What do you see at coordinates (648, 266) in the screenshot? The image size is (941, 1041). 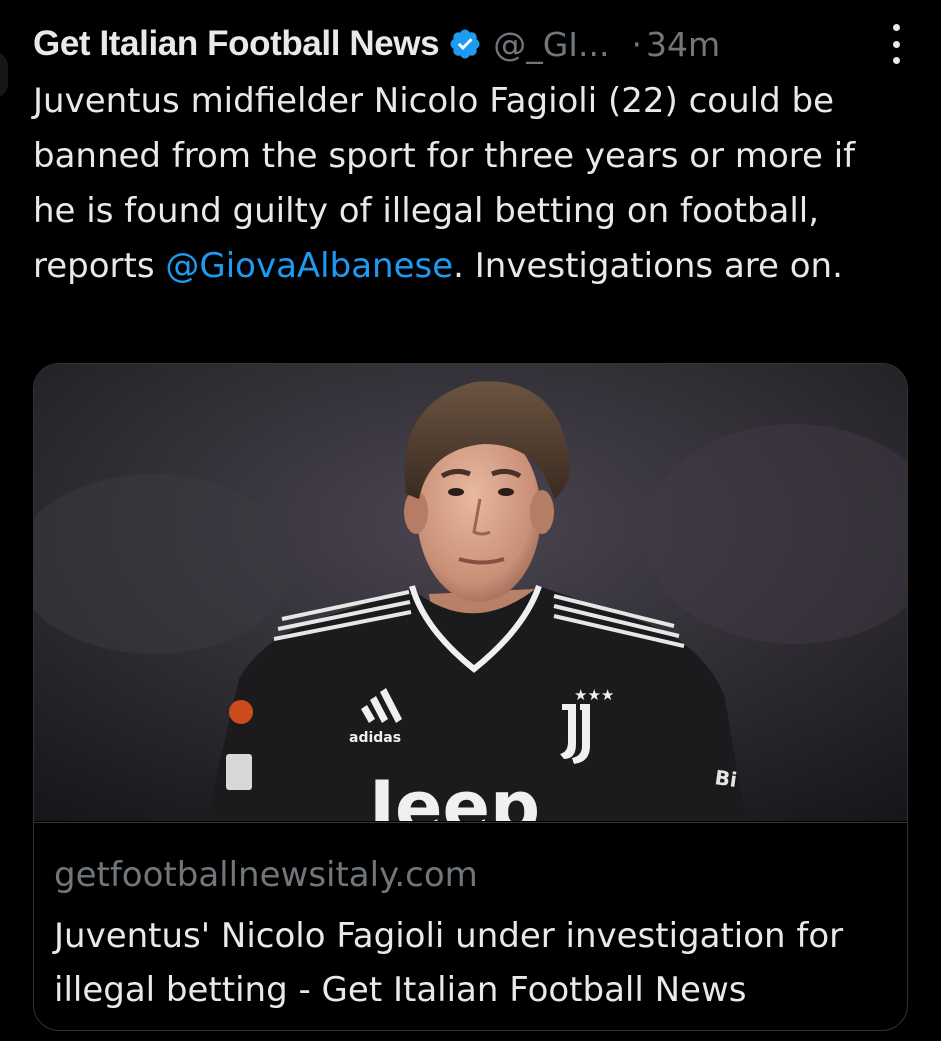 I see `tweet-body-end: . Investigations are on.` at bounding box center [648, 266].